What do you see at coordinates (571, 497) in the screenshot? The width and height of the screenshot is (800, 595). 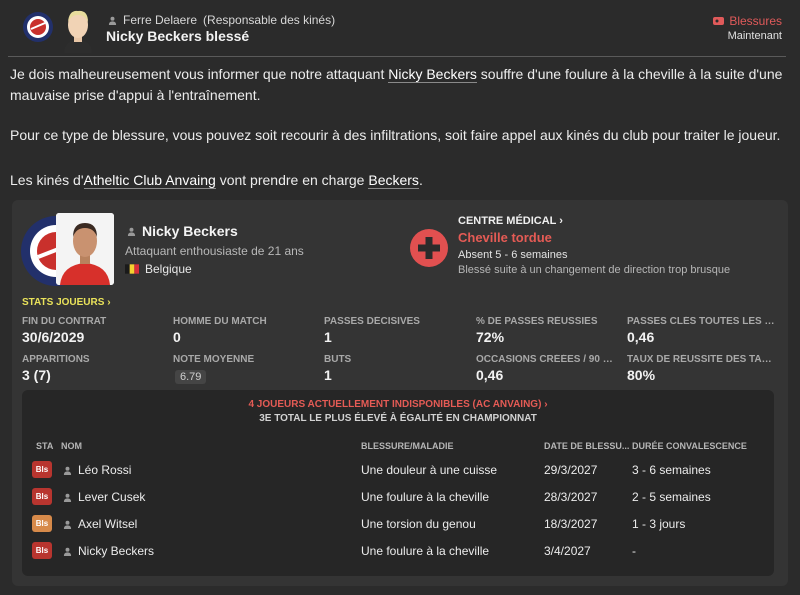 I see `date-cell: 28/3/2027` at bounding box center [571, 497].